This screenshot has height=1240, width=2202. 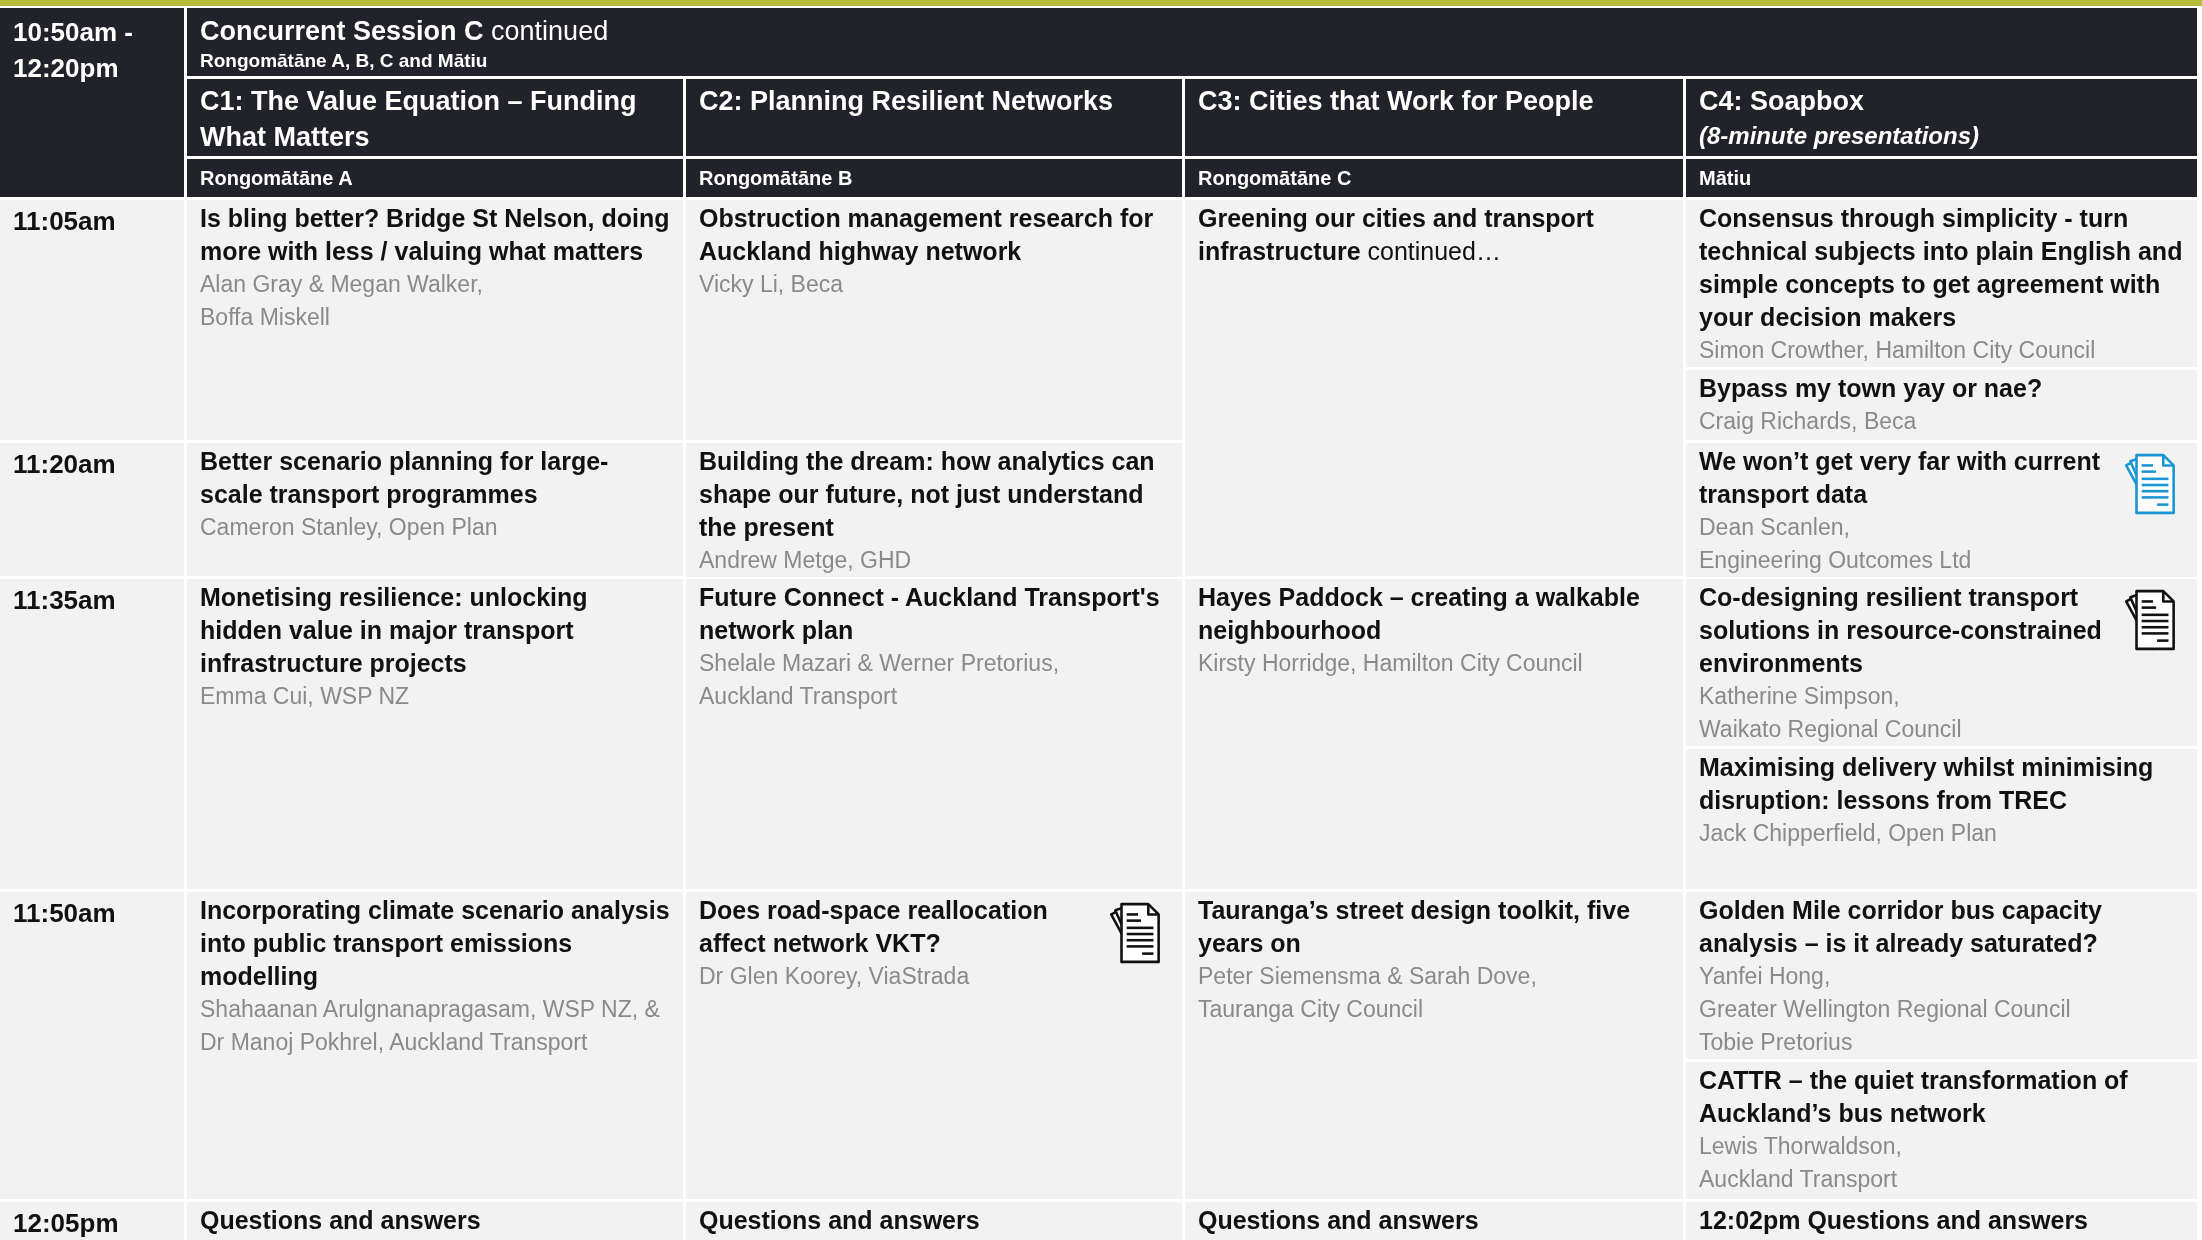 I want to click on speaker-name: Emma Cui, WSP NZ, so click(x=305, y=696).